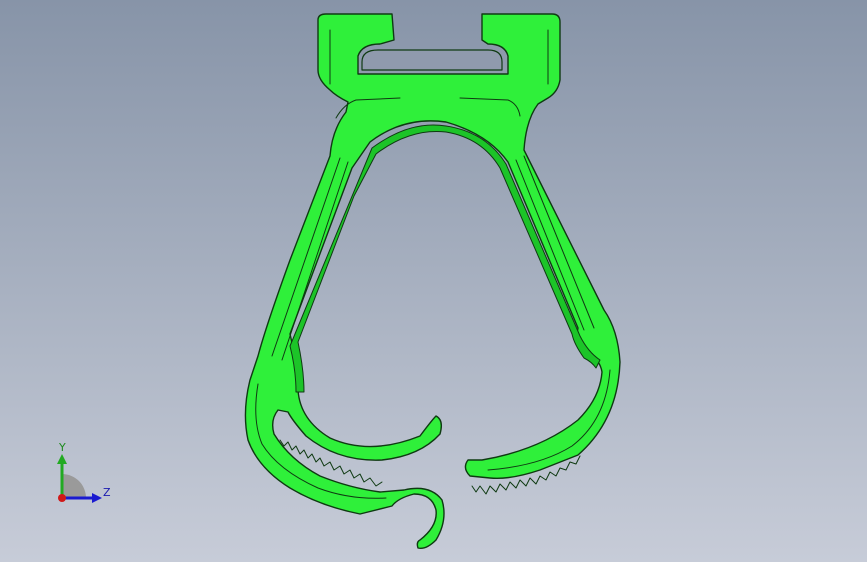 Image resolution: width=867 pixels, height=562 pixels. Describe the element at coordinates (62, 498) in the screenshot. I see `triad-origin-icon` at that location.